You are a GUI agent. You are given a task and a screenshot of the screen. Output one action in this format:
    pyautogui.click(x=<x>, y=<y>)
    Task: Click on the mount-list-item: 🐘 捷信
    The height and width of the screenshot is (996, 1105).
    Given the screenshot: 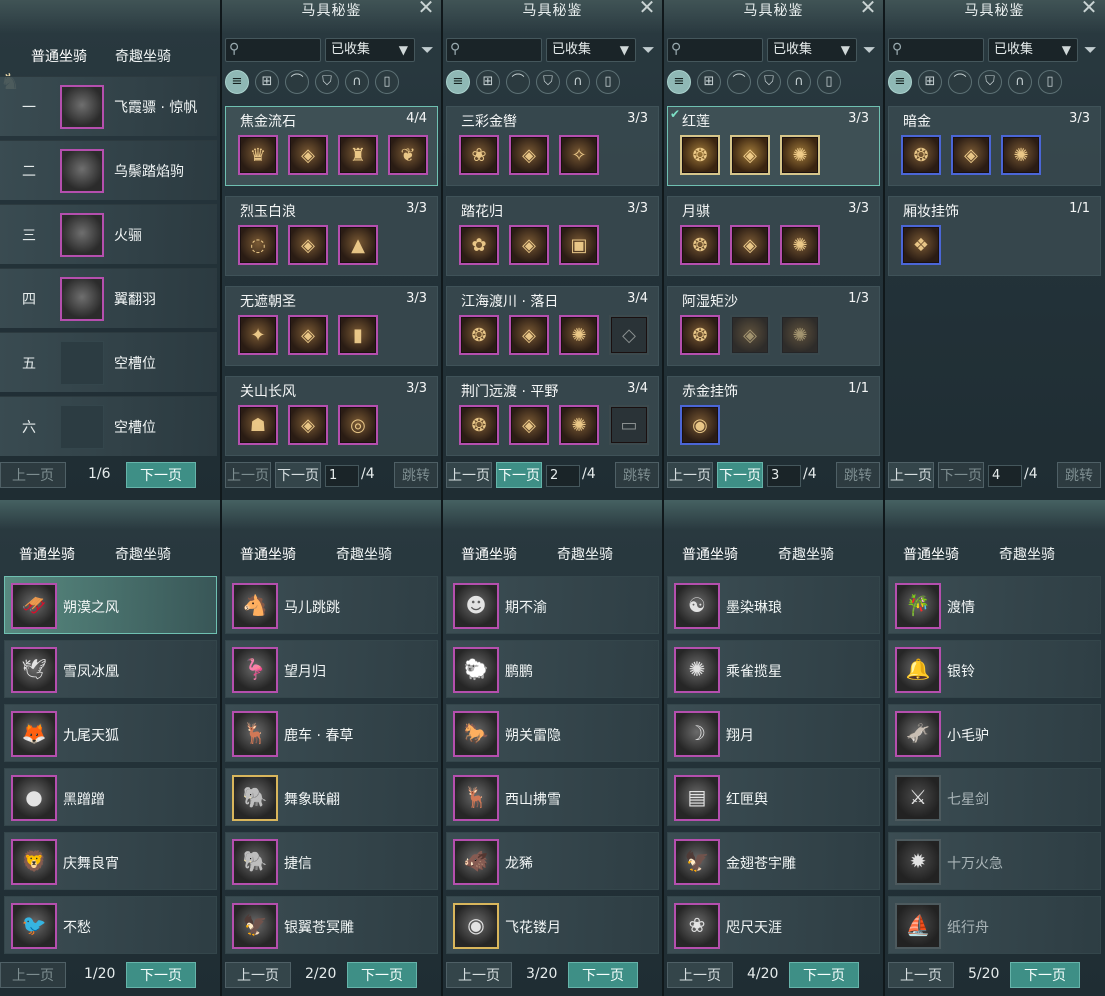 What is the action you would take?
    pyautogui.click(x=331, y=861)
    